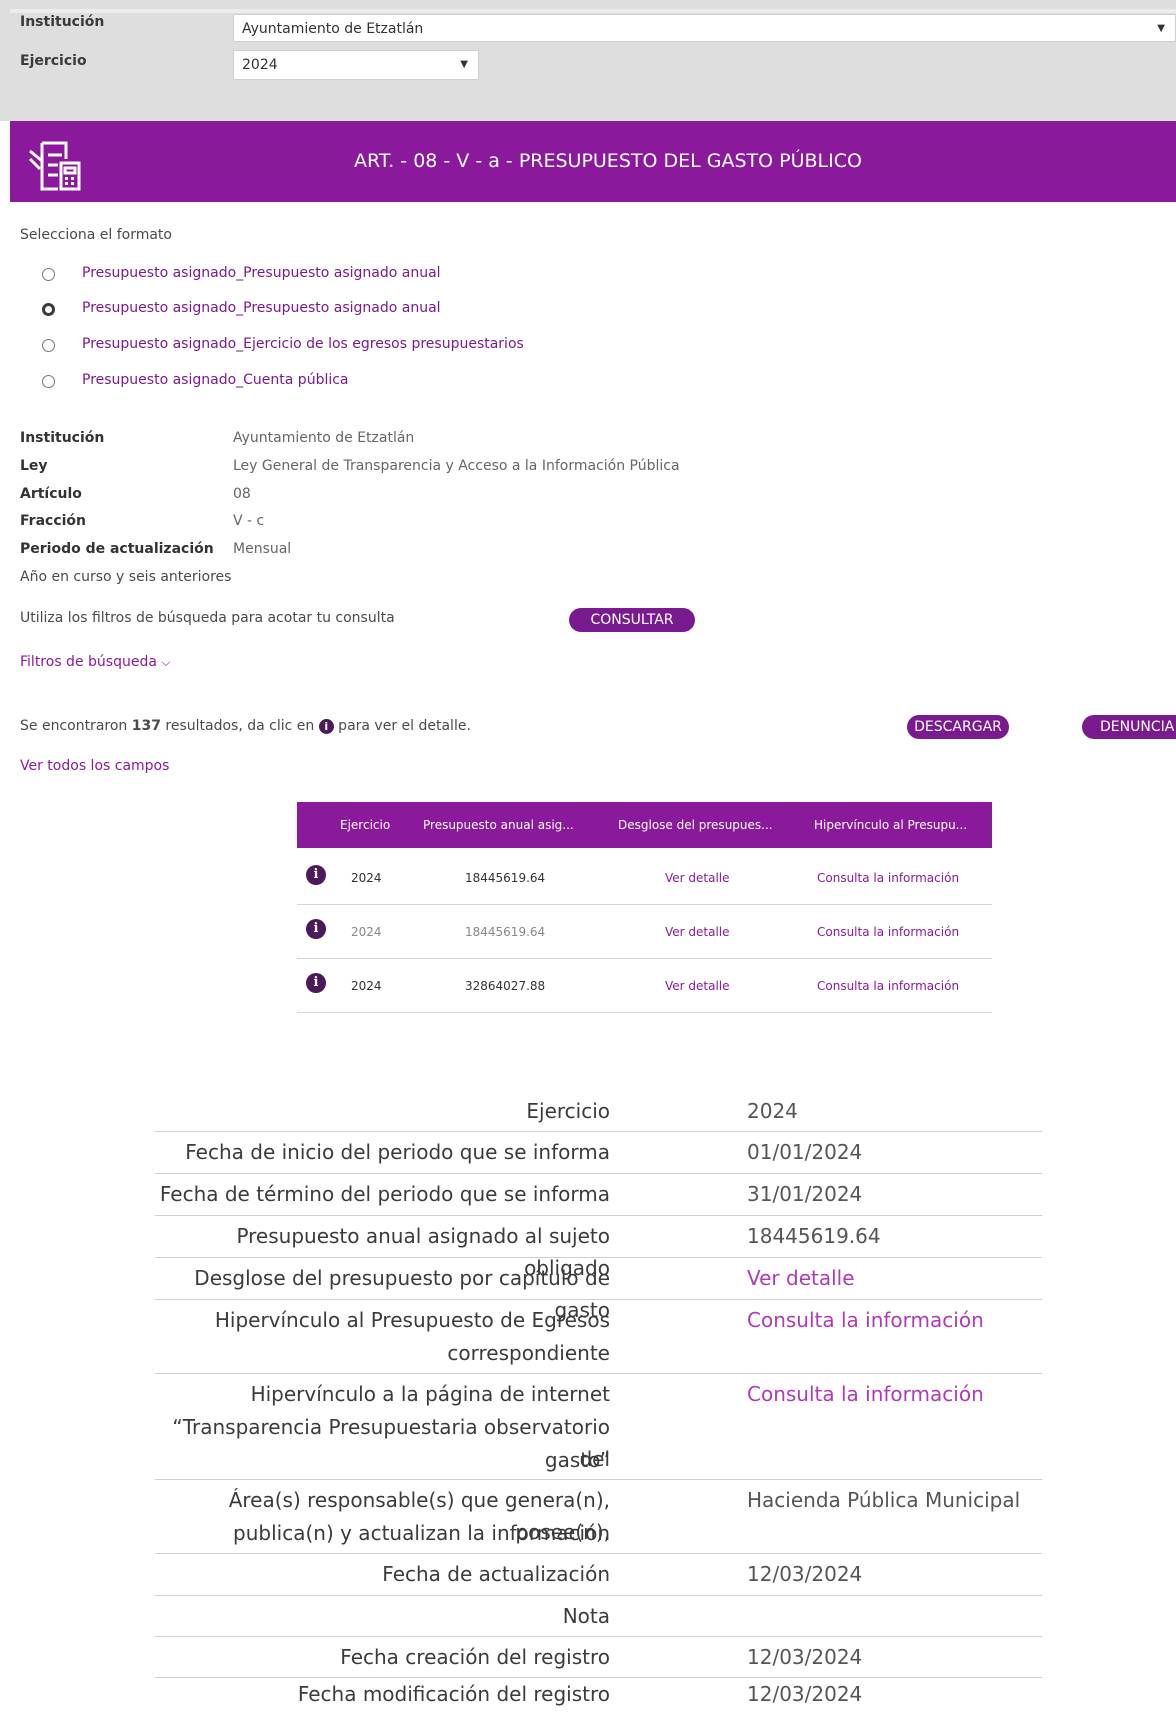 This screenshot has height=1713, width=1176. What do you see at coordinates (568, 1111) in the screenshot?
I see `detail-label: Ejercicio` at bounding box center [568, 1111].